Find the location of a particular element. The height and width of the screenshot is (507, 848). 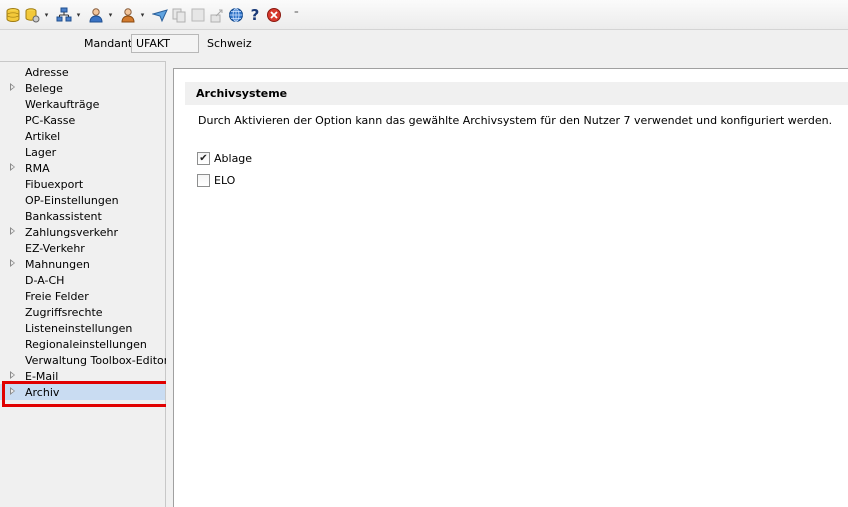

sidebar-item-bankassistent: Bankassistent is located at coordinates (82, 216).